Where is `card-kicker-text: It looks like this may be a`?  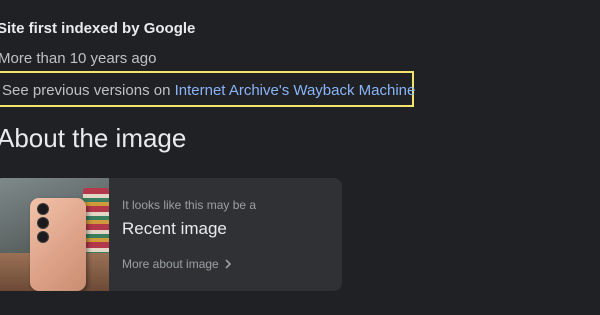 card-kicker-text: It looks like this may be a is located at coordinates (189, 205).